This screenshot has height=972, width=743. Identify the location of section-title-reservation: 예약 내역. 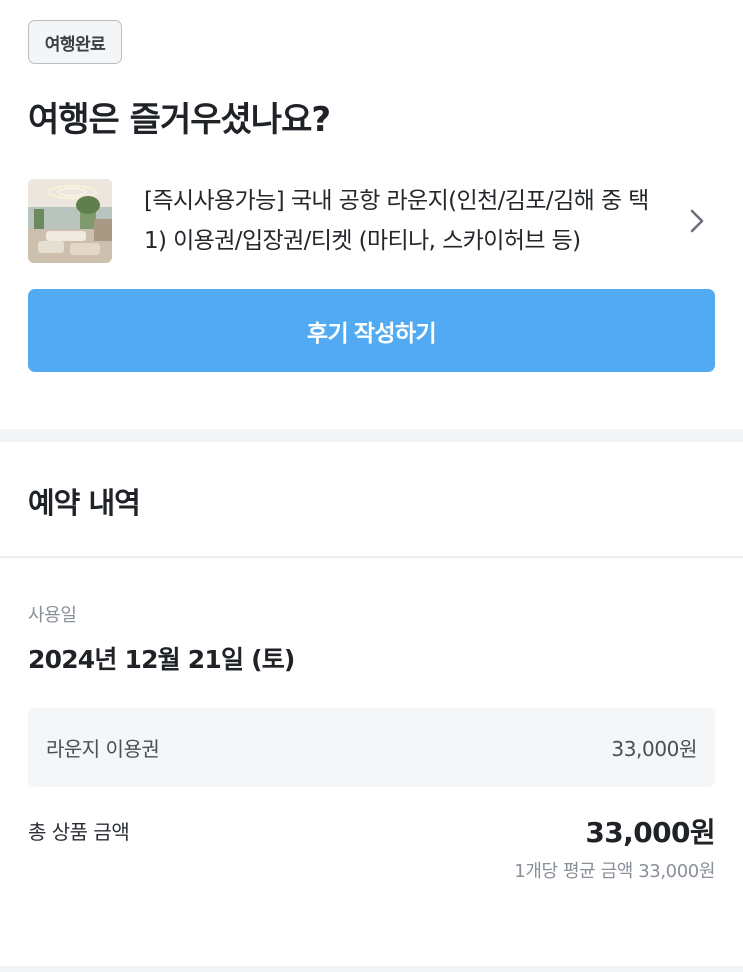
(84, 503).